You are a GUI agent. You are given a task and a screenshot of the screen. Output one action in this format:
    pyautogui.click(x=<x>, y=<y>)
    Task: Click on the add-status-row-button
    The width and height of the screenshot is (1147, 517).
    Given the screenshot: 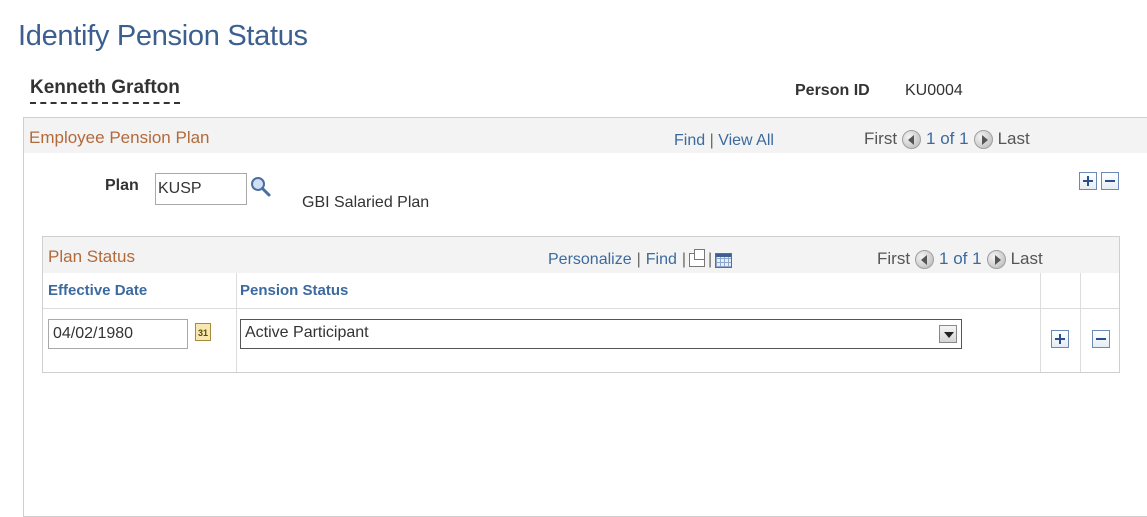 What is the action you would take?
    pyautogui.click(x=1060, y=339)
    